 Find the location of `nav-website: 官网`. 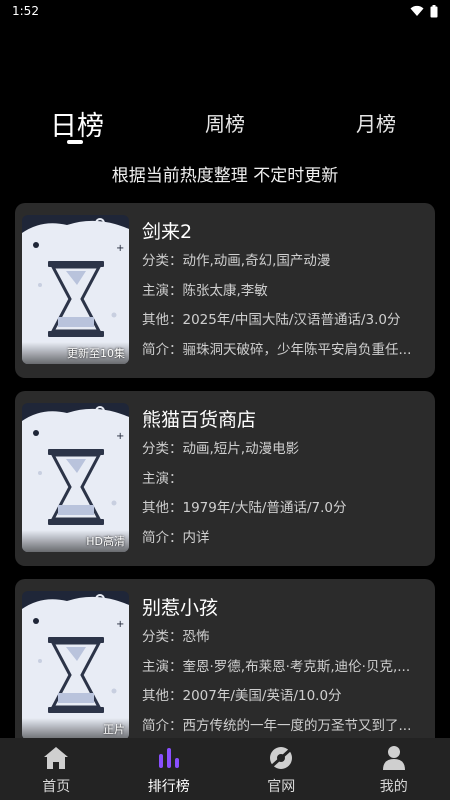

nav-website: 官网 is located at coordinates (281, 769).